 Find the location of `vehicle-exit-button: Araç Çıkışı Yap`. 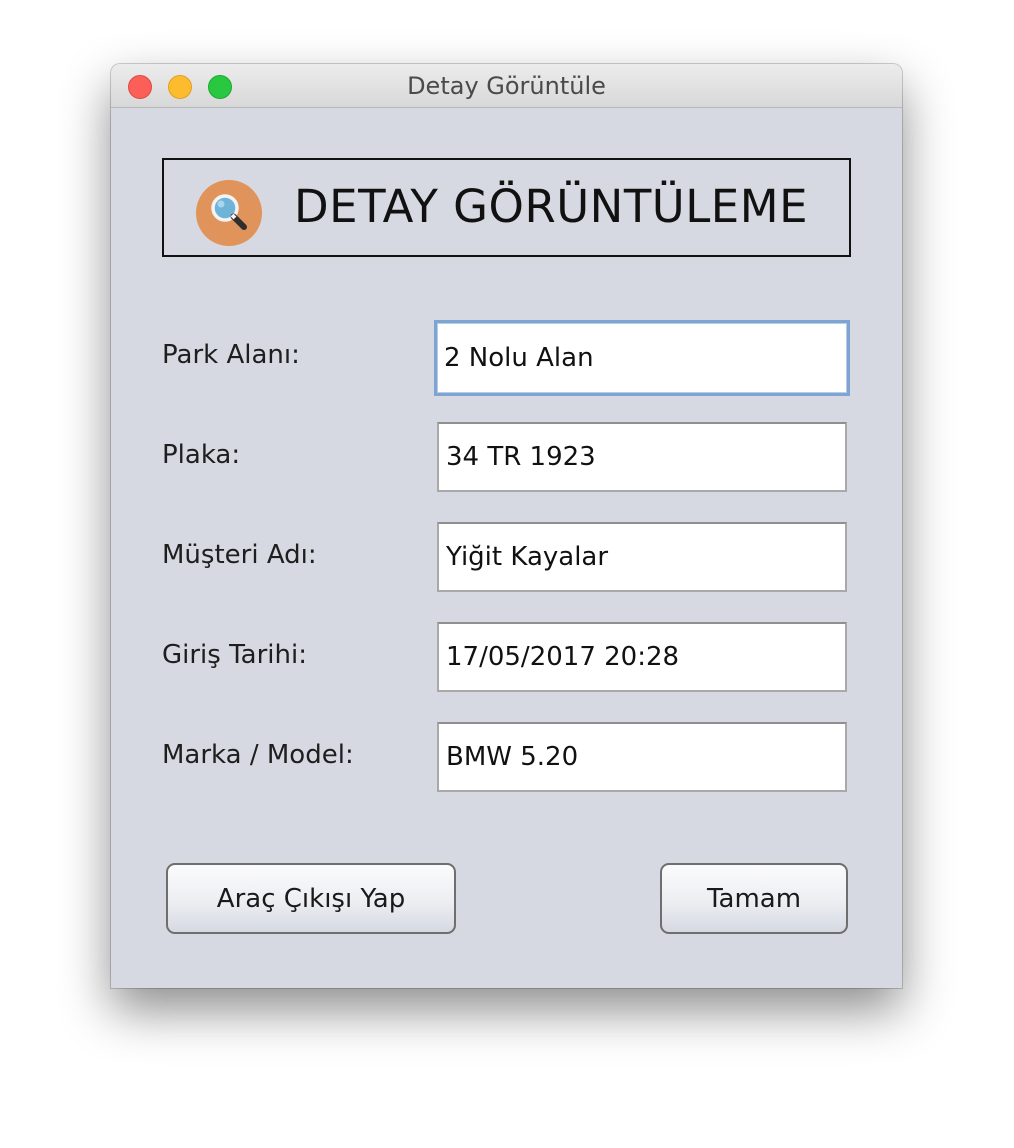

vehicle-exit-button: Araç Çıkışı Yap is located at coordinates (311, 898).